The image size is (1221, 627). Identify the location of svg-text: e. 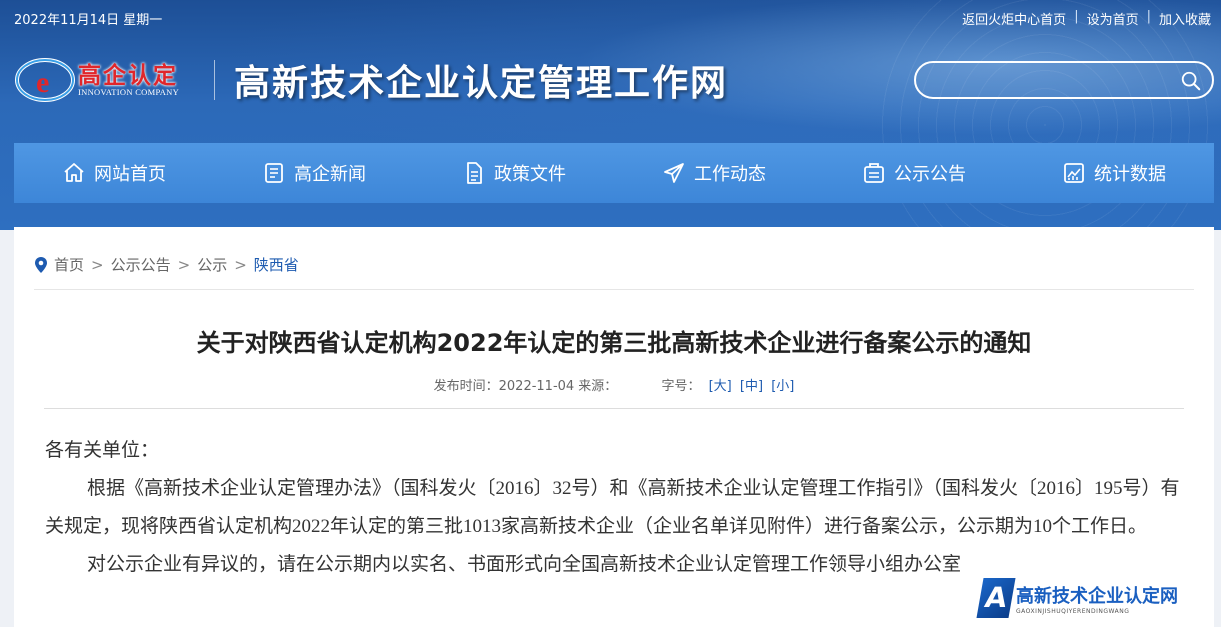
(42, 82).